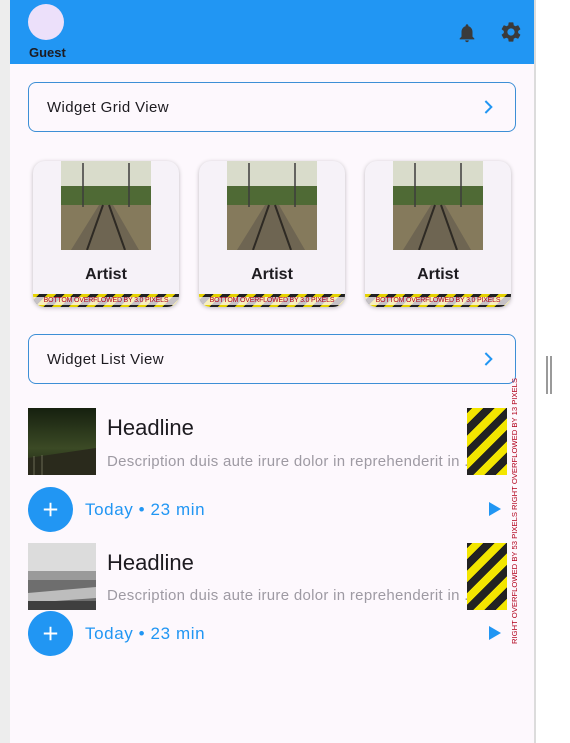 Image resolution: width=570 pixels, height=743 pixels. What do you see at coordinates (62, 576) in the screenshot?
I see `beach-thumbnail` at bounding box center [62, 576].